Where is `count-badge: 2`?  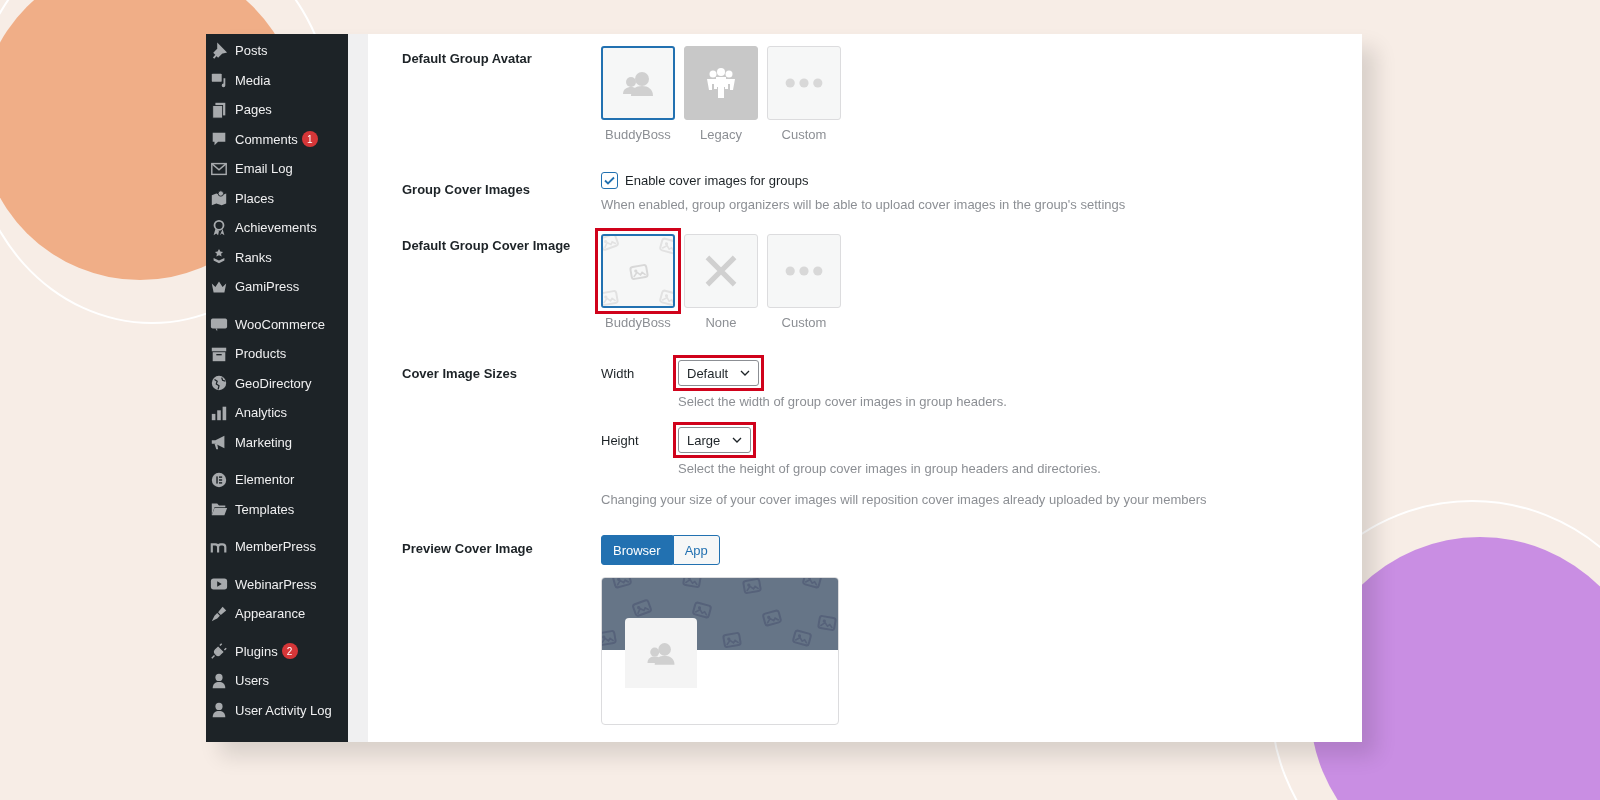
count-badge: 2 is located at coordinates (289, 651).